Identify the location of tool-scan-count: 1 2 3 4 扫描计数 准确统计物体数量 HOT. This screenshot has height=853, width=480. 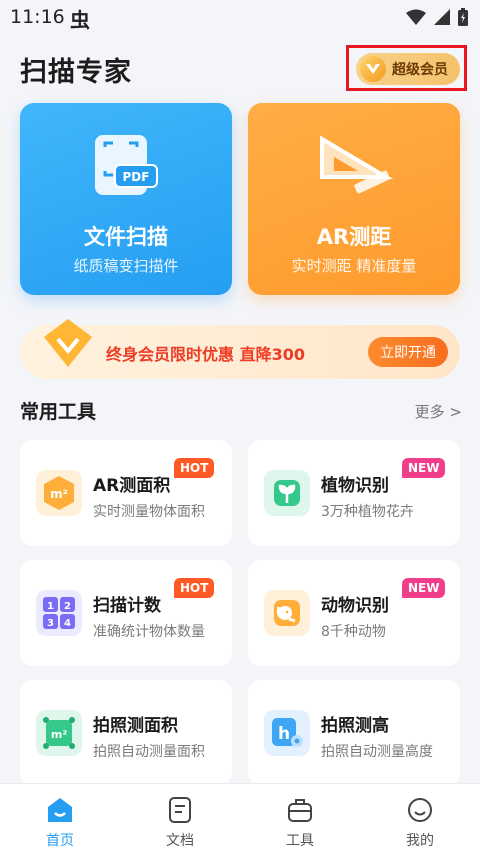
(126, 613).